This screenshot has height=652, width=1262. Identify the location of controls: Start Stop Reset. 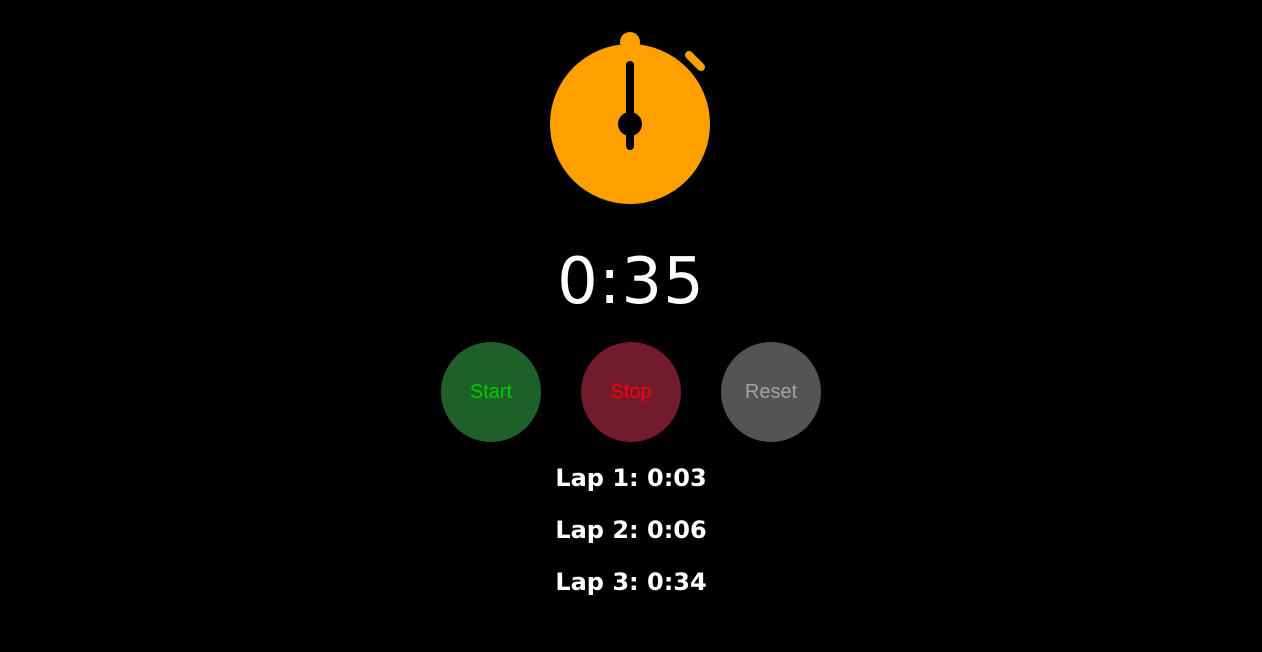
(631, 392).